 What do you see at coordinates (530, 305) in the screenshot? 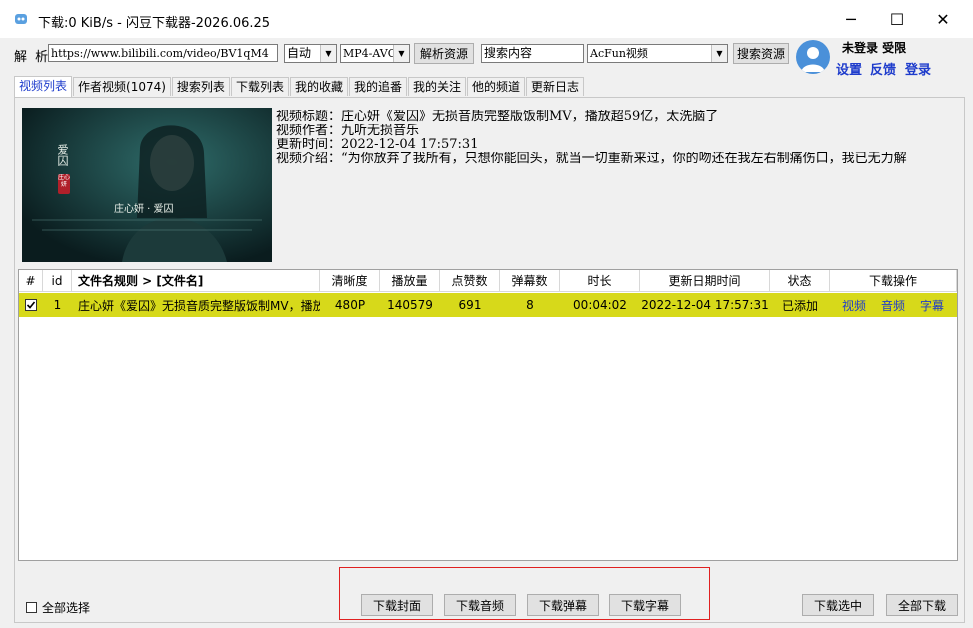
I see `row-danmaku: 8` at bounding box center [530, 305].